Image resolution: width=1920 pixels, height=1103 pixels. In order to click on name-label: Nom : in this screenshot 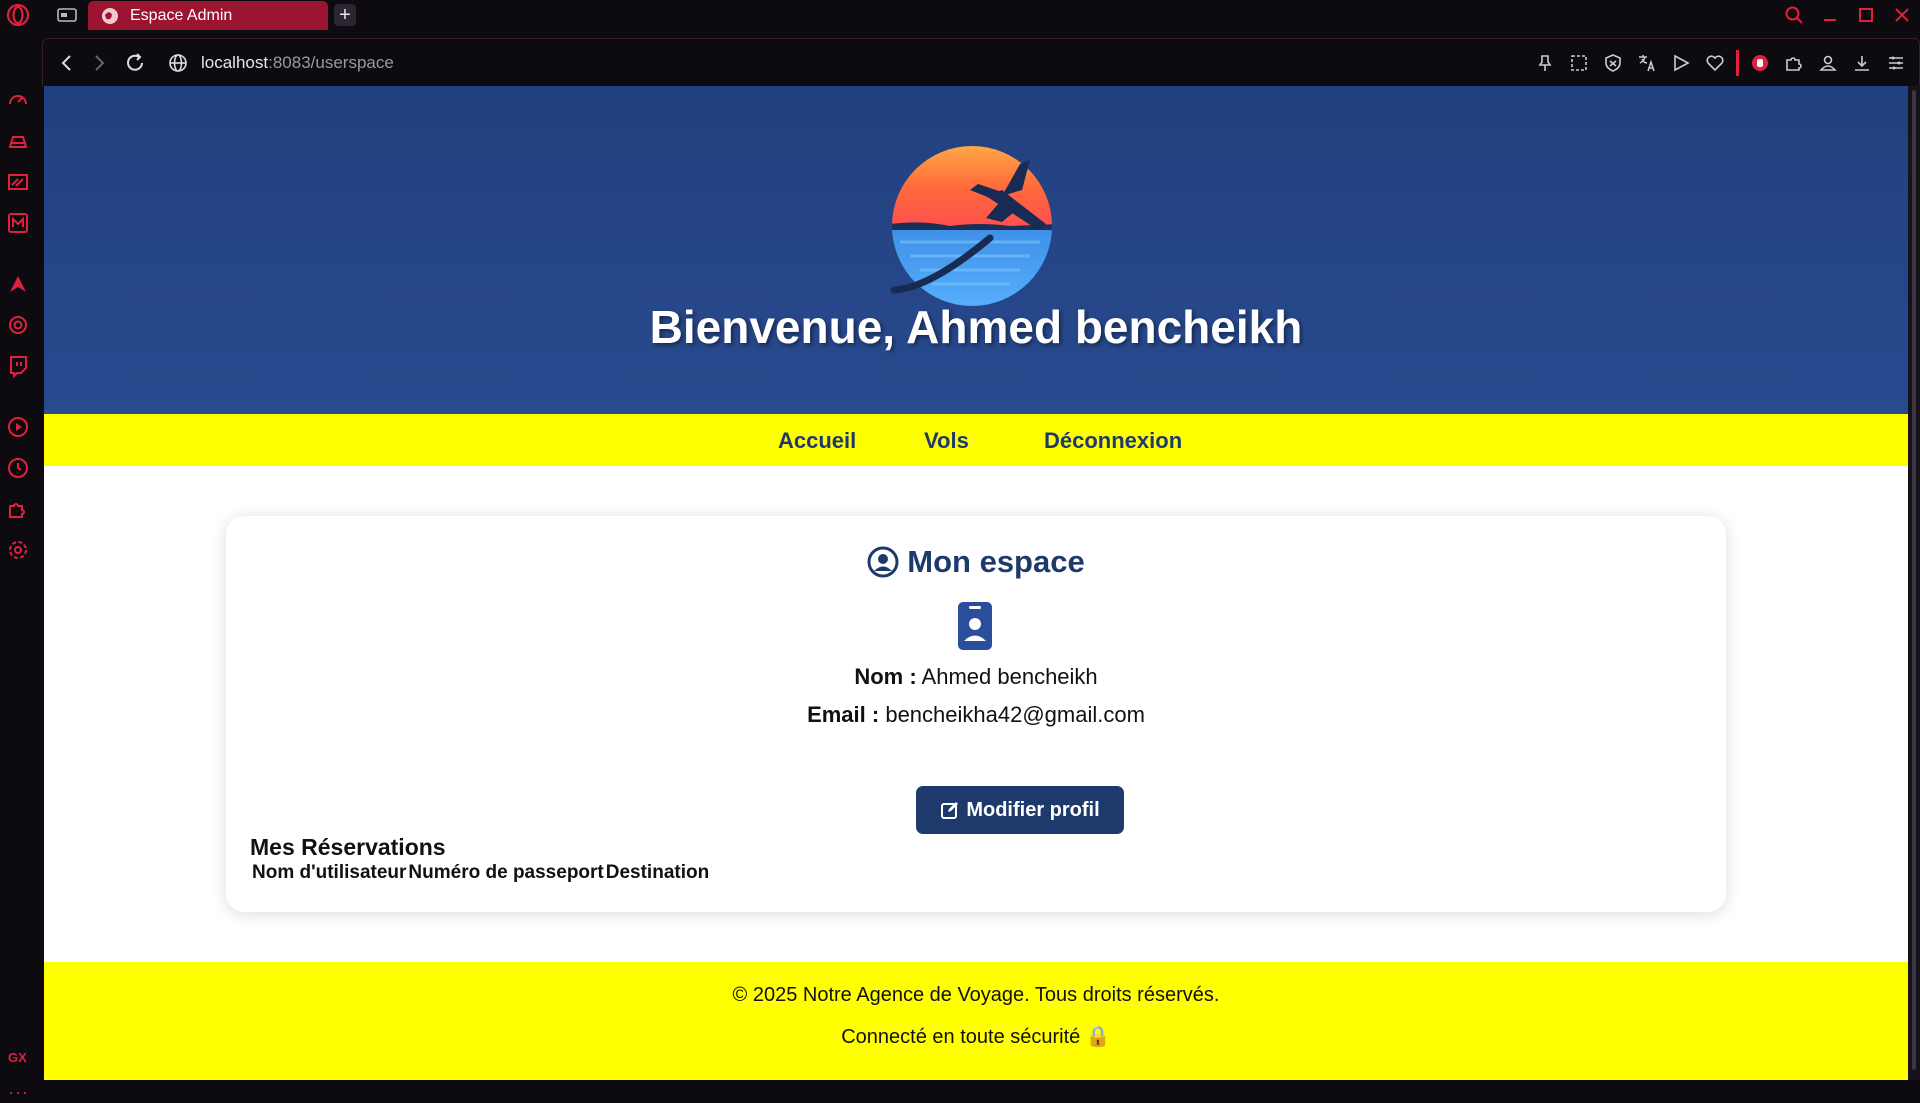, I will do `click(885, 676)`.